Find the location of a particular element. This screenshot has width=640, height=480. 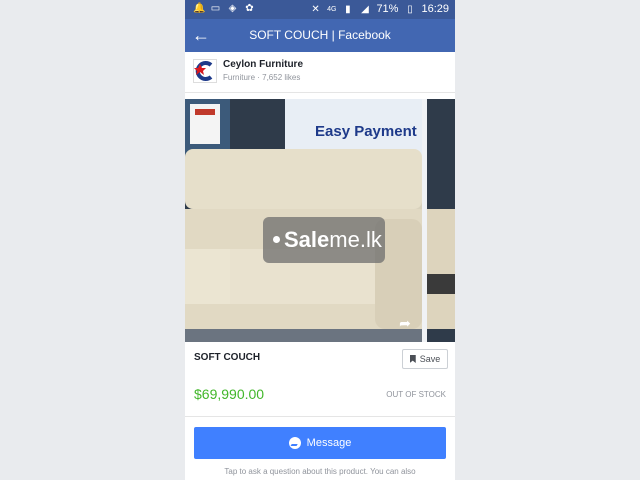

clock: 16:29 is located at coordinates (435, 9).